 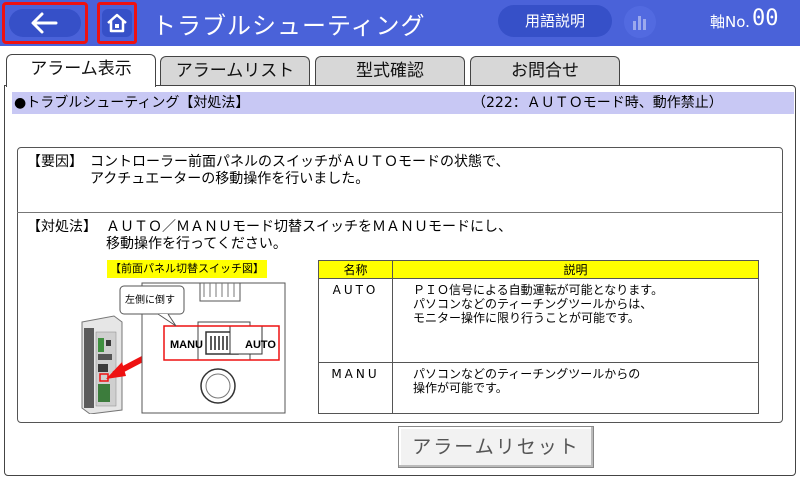 I want to click on mode-name: MANU, so click(x=355, y=388).